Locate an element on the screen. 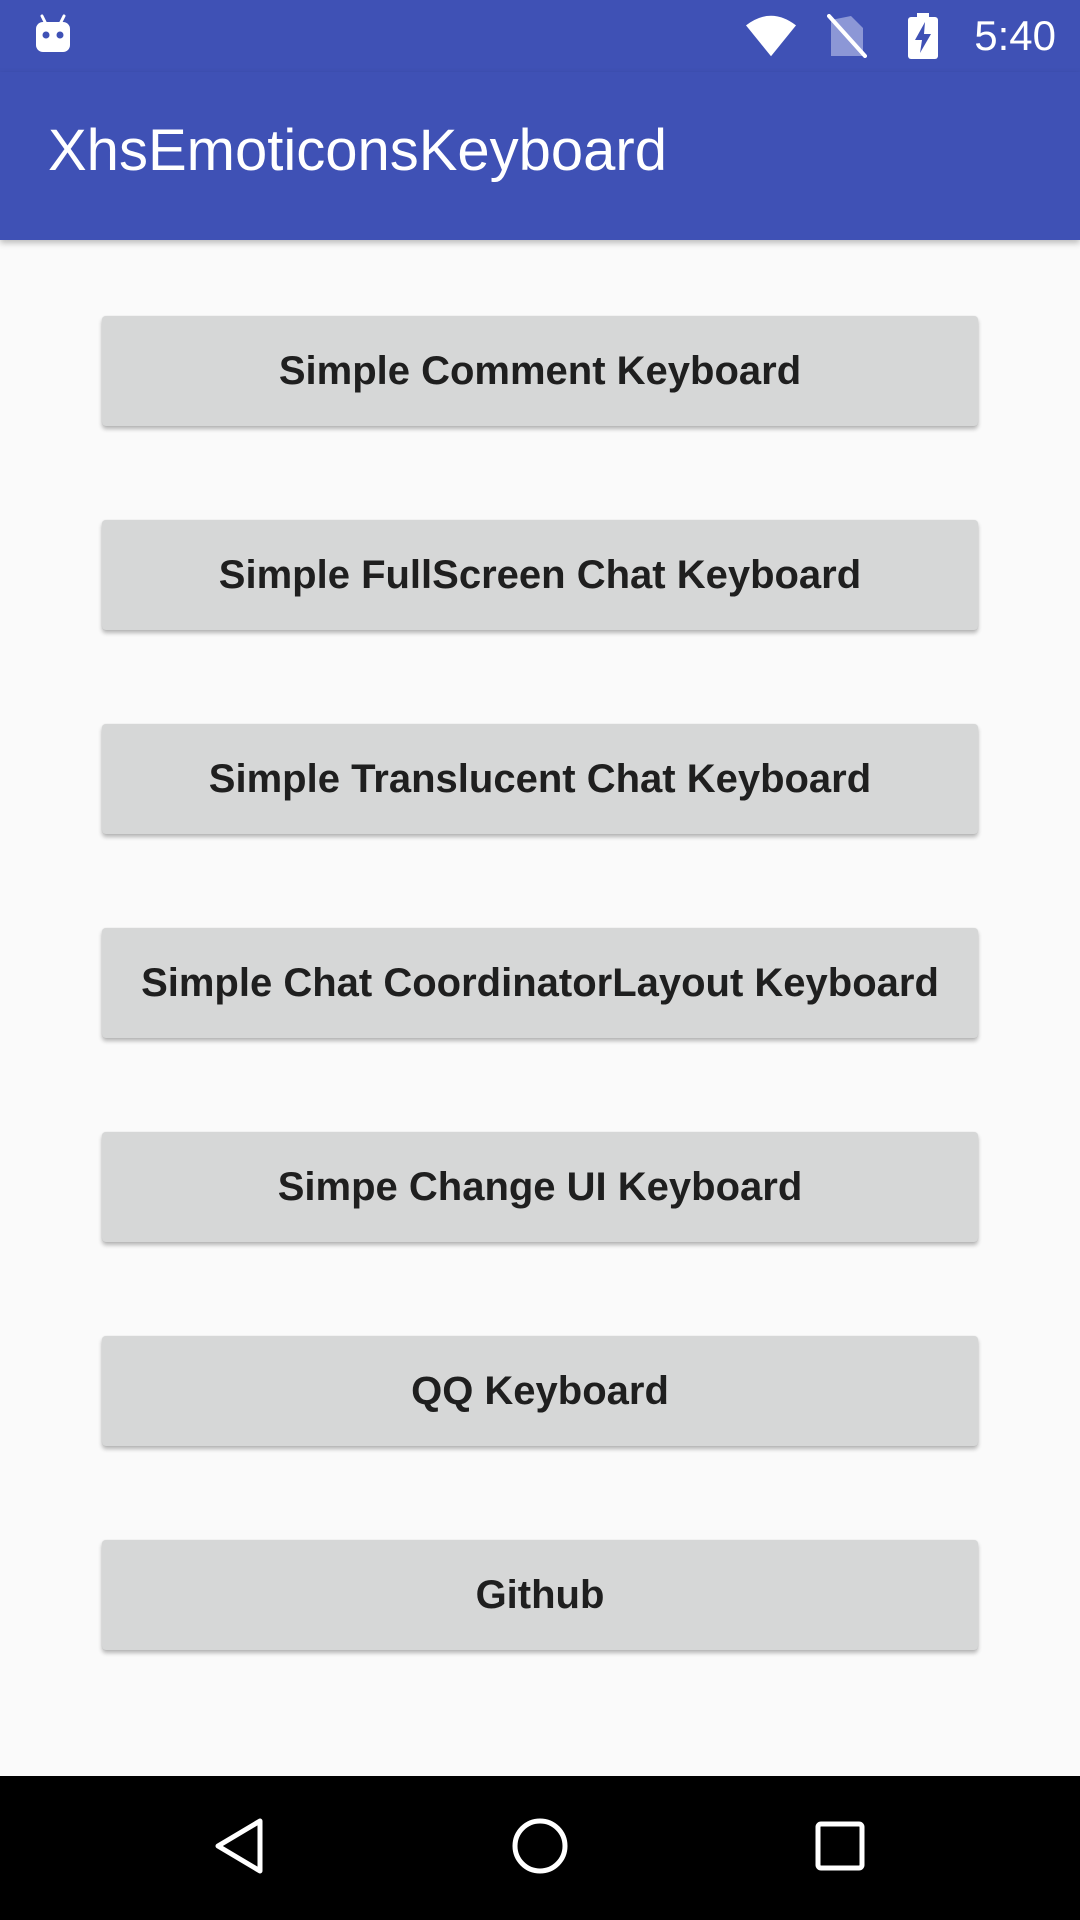 The image size is (1080, 1920). app-bar: XhsEmoticonsKeyboard is located at coordinates (540, 156).